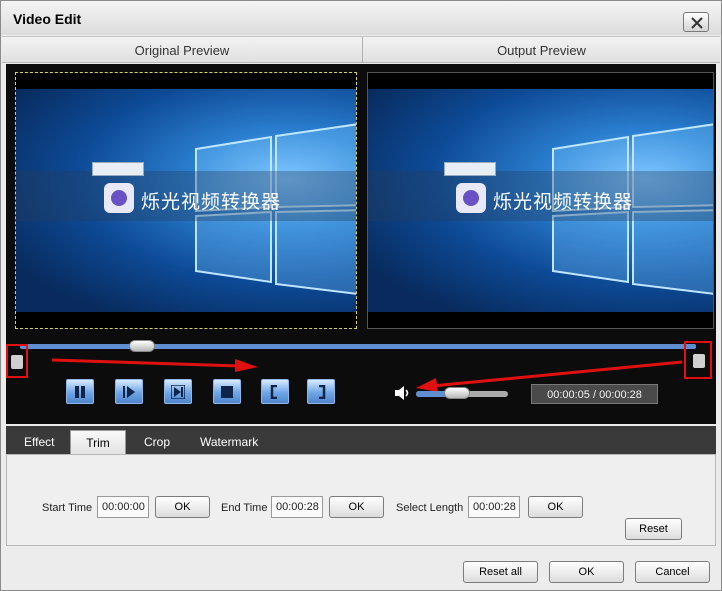 The width and height of the screenshot is (722, 591). Describe the element at coordinates (586, 572) in the screenshot. I see `ok-button: OK` at that location.